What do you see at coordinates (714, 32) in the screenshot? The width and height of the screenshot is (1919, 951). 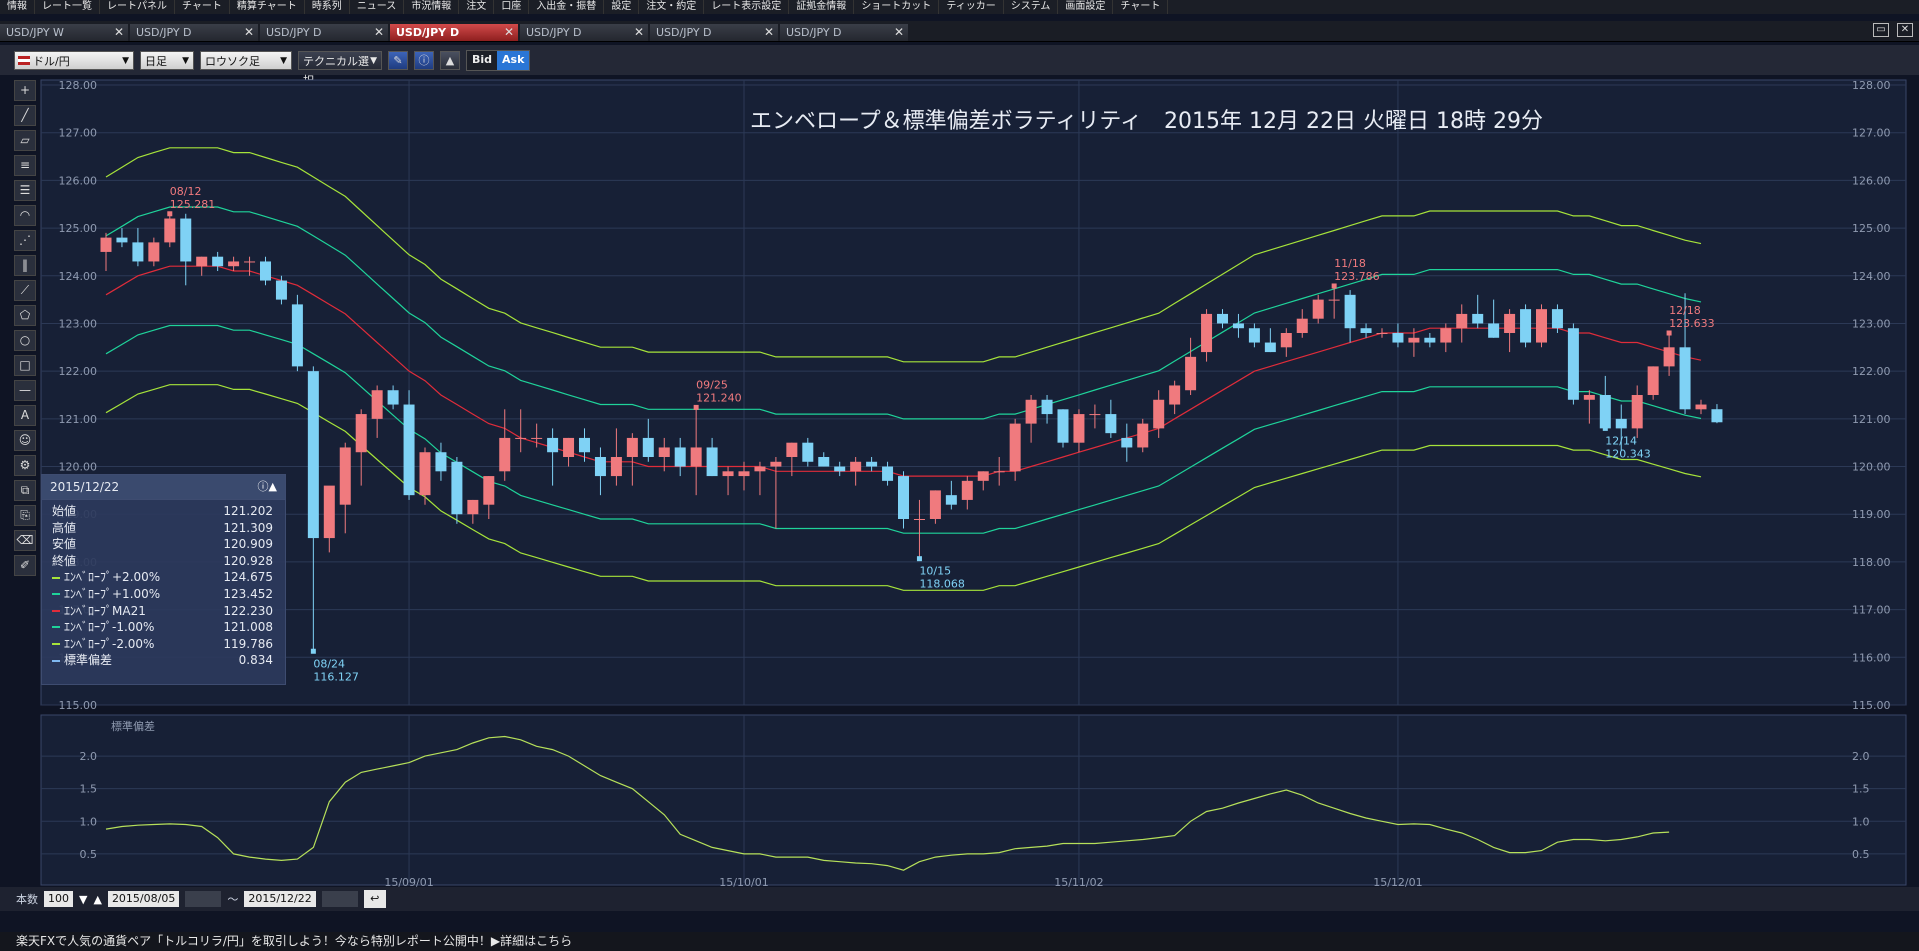 I see `tab-5: USD/JPY D ✕` at bounding box center [714, 32].